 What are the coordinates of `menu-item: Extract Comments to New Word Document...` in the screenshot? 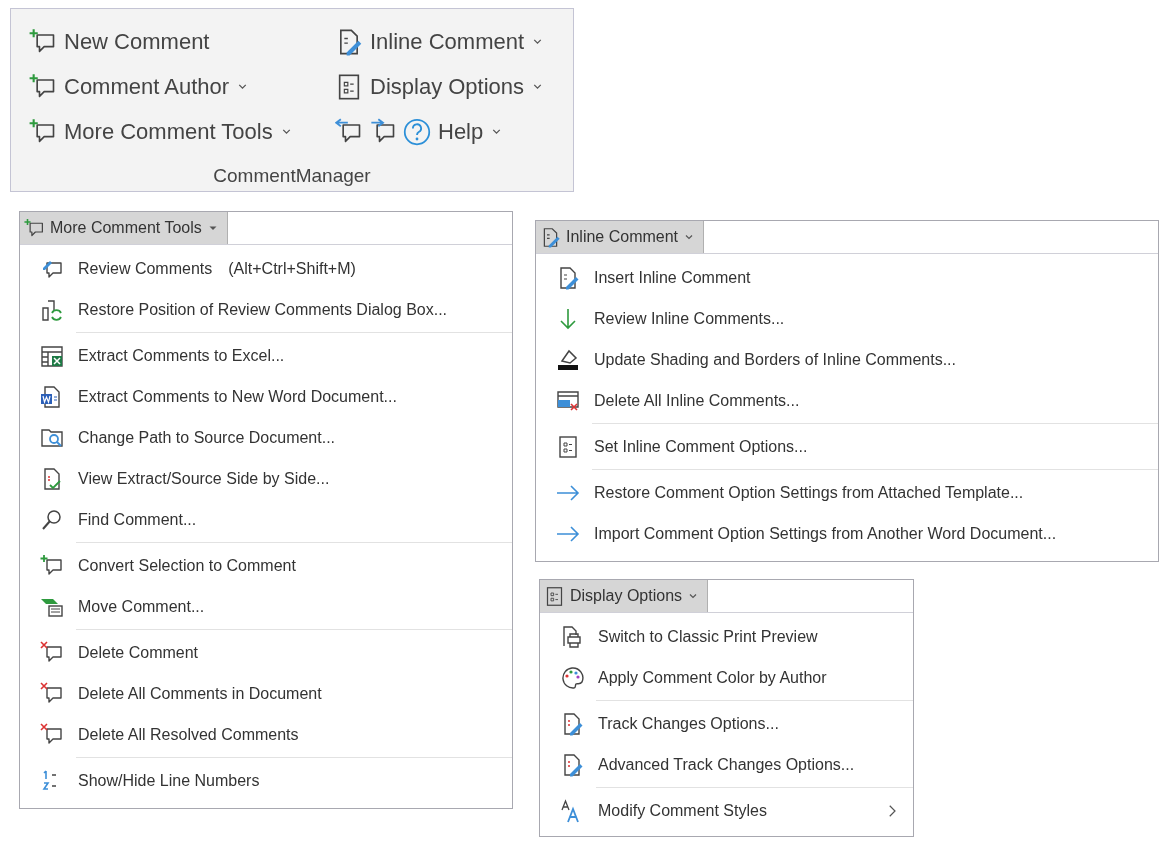 It's located at (266, 396).